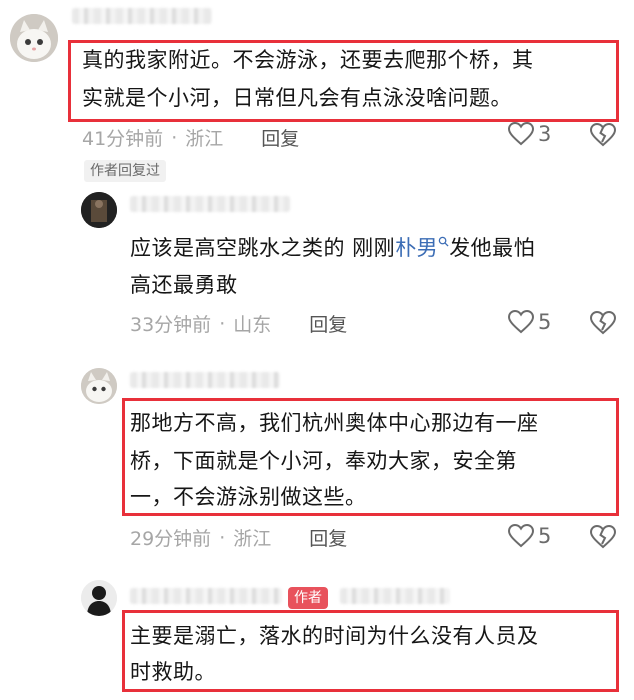 The width and height of the screenshot is (634, 700). I want to click on author-avatar-image, so click(99, 598).